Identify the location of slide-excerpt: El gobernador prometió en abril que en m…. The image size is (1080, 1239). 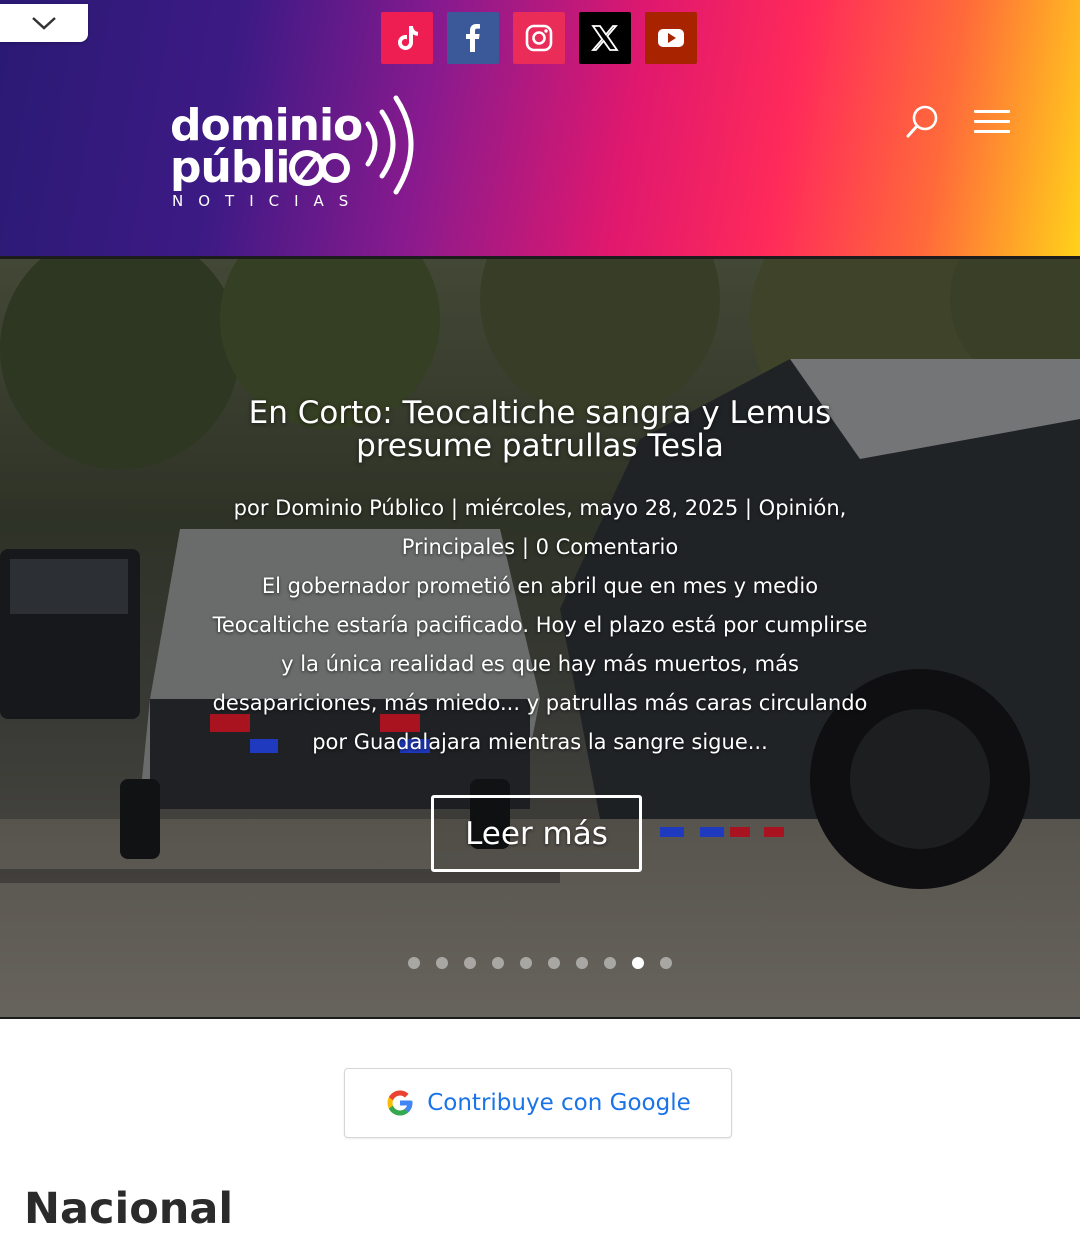
(540, 664).